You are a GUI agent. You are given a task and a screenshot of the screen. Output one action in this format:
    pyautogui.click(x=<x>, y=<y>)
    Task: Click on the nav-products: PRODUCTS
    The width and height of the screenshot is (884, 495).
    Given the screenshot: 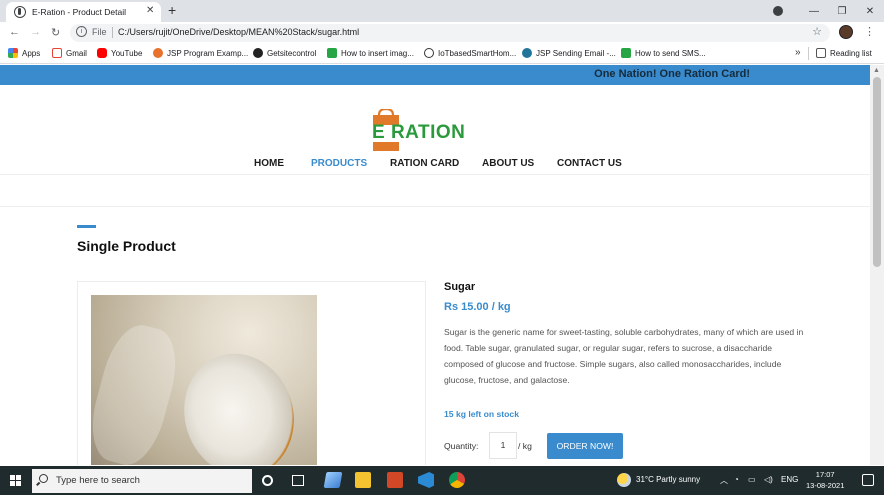 What is the action you would take?
    pyautogui.click(x=339, y=163)
    